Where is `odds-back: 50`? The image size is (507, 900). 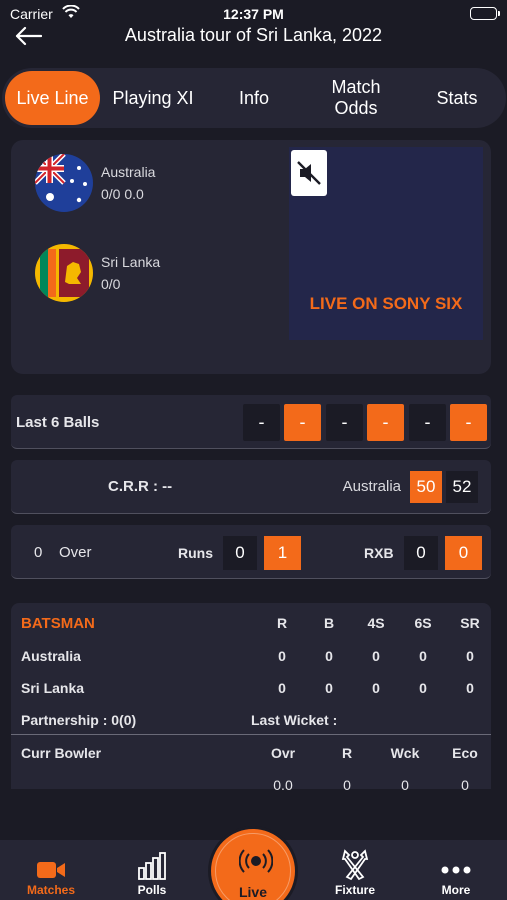 odds-back: 50 is located at coordinates (426, 487).